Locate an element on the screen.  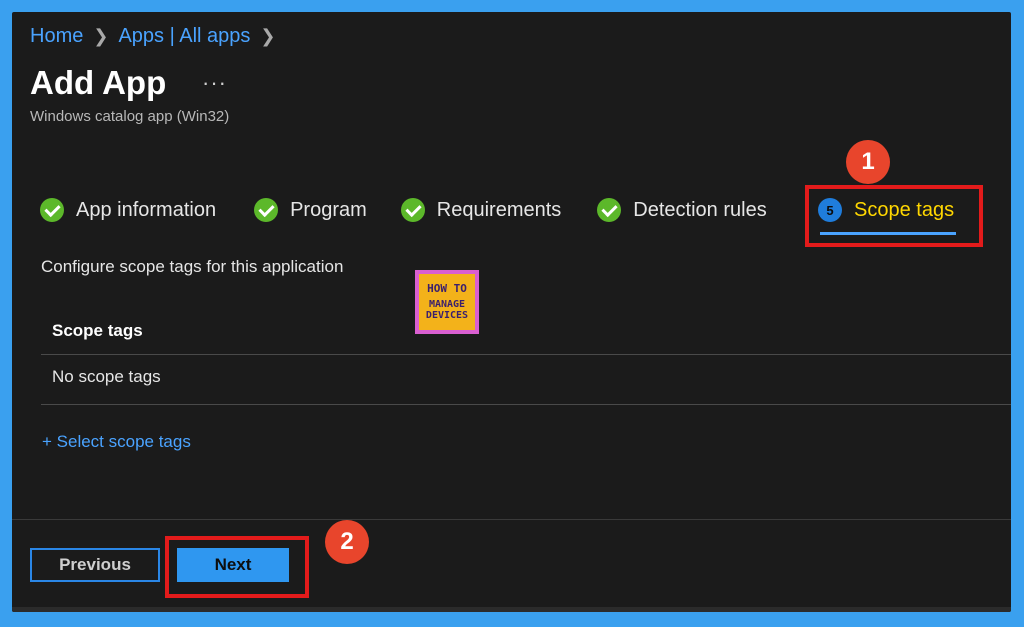
step-label: App information is located at coordinates (146, 209).